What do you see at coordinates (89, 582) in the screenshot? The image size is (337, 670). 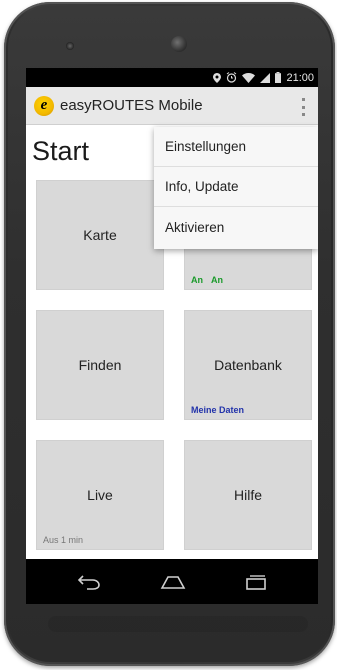 I see `back-icon` at bounding box center [89, 582].